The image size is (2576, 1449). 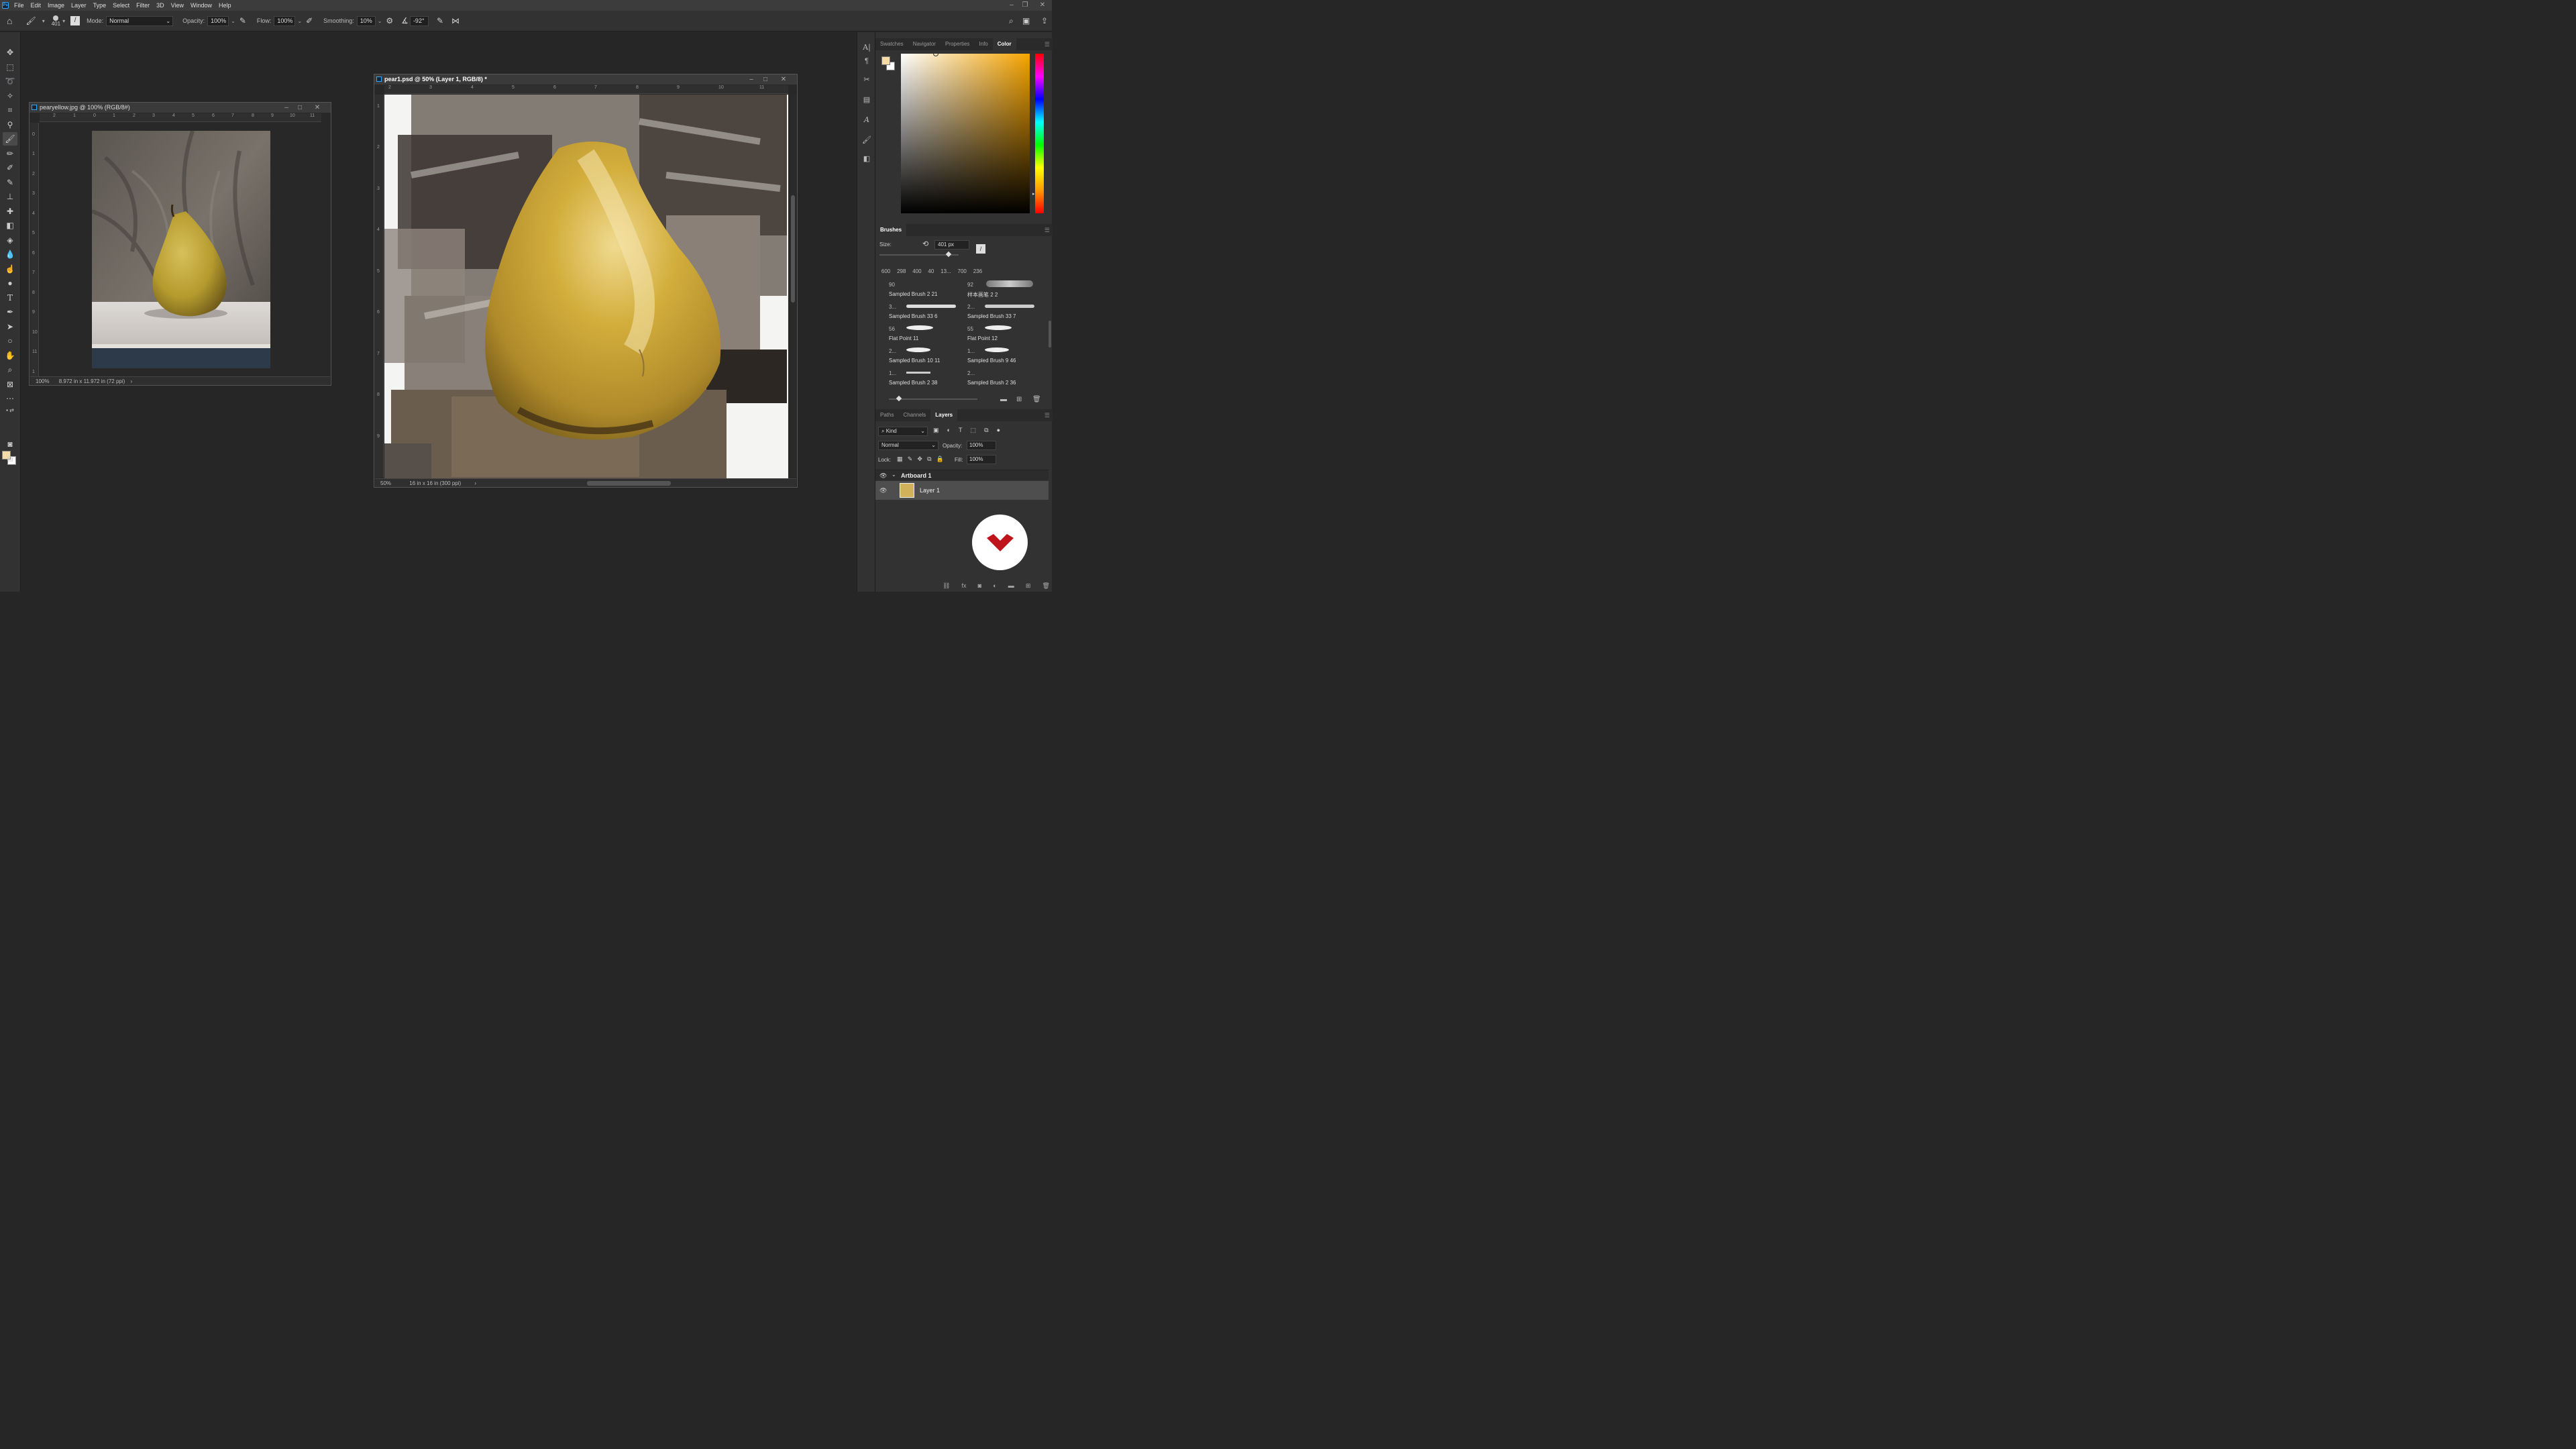 I want to click on lock-all-icon: 🔒, so click(x=940, y=459).